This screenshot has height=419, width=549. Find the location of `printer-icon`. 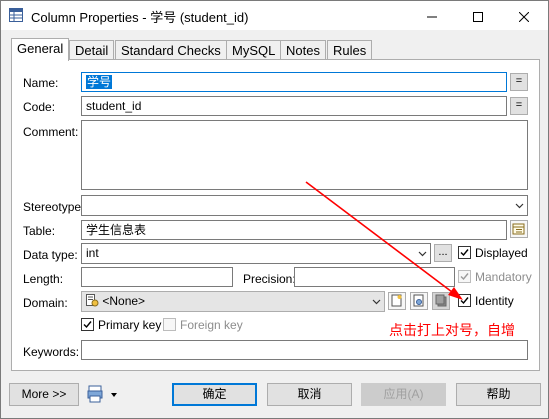

printer-icon is located at coordinates (102, 394).